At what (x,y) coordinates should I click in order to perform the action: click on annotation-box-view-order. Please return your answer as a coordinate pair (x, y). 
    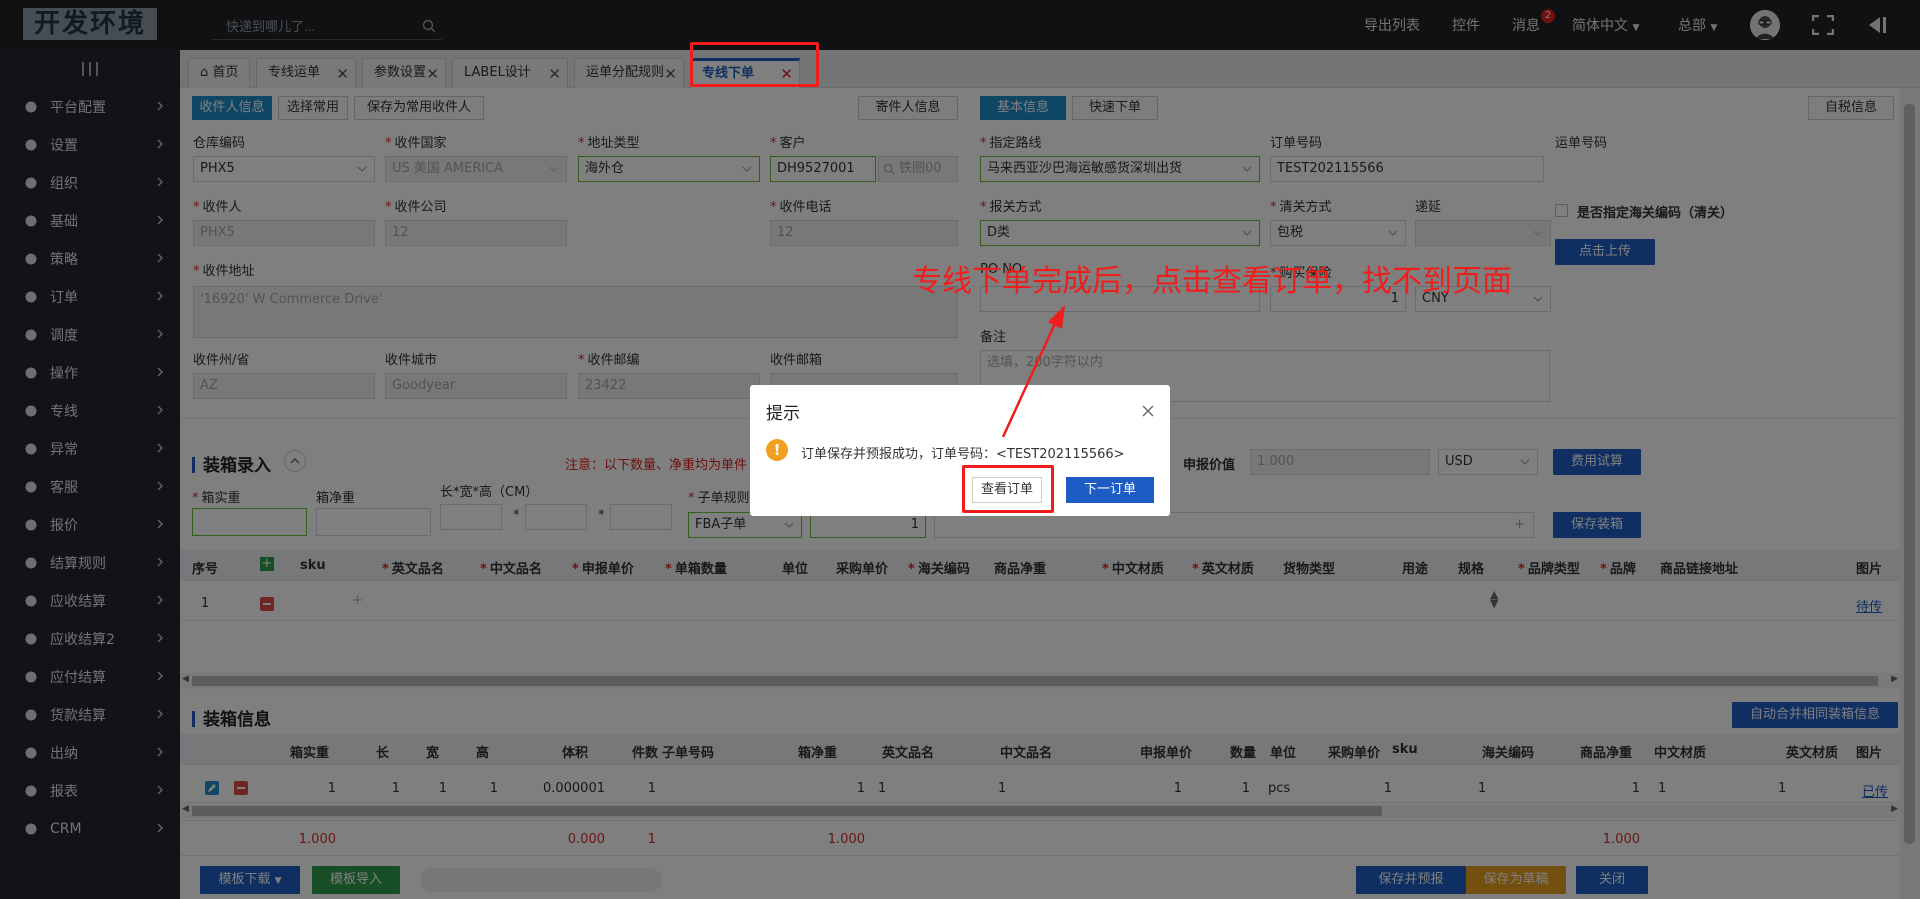
    Looking at the image, I should click on (1008, 489).